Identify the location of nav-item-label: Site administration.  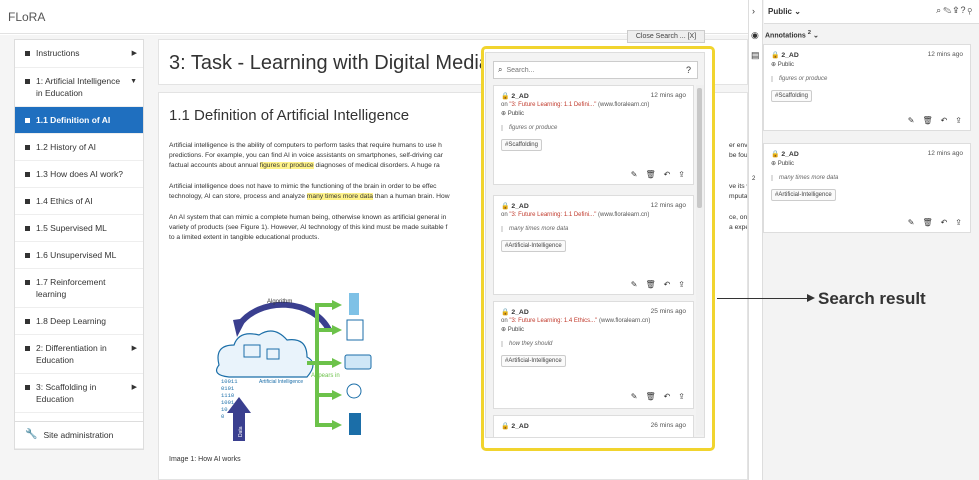
(78, 435).